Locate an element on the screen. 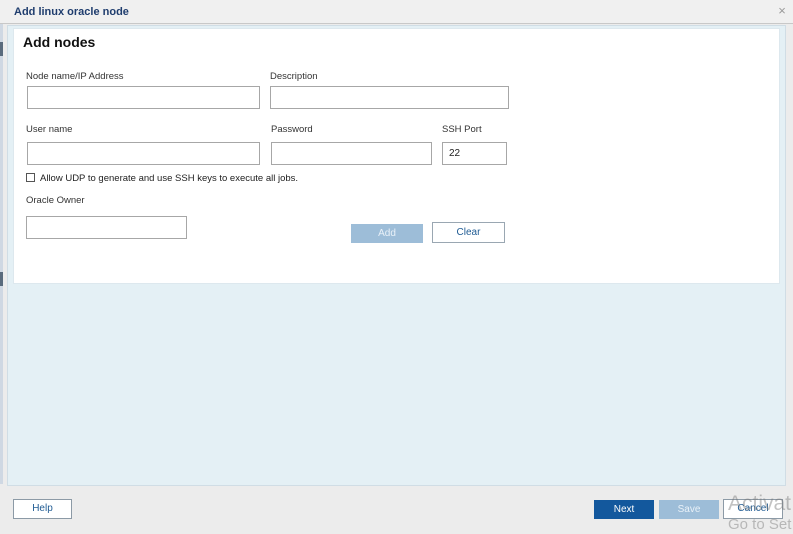 The width and height of the screenshot is (793, 534). node-name-label: Node name/IP Address is located at coordinates (75, 76).